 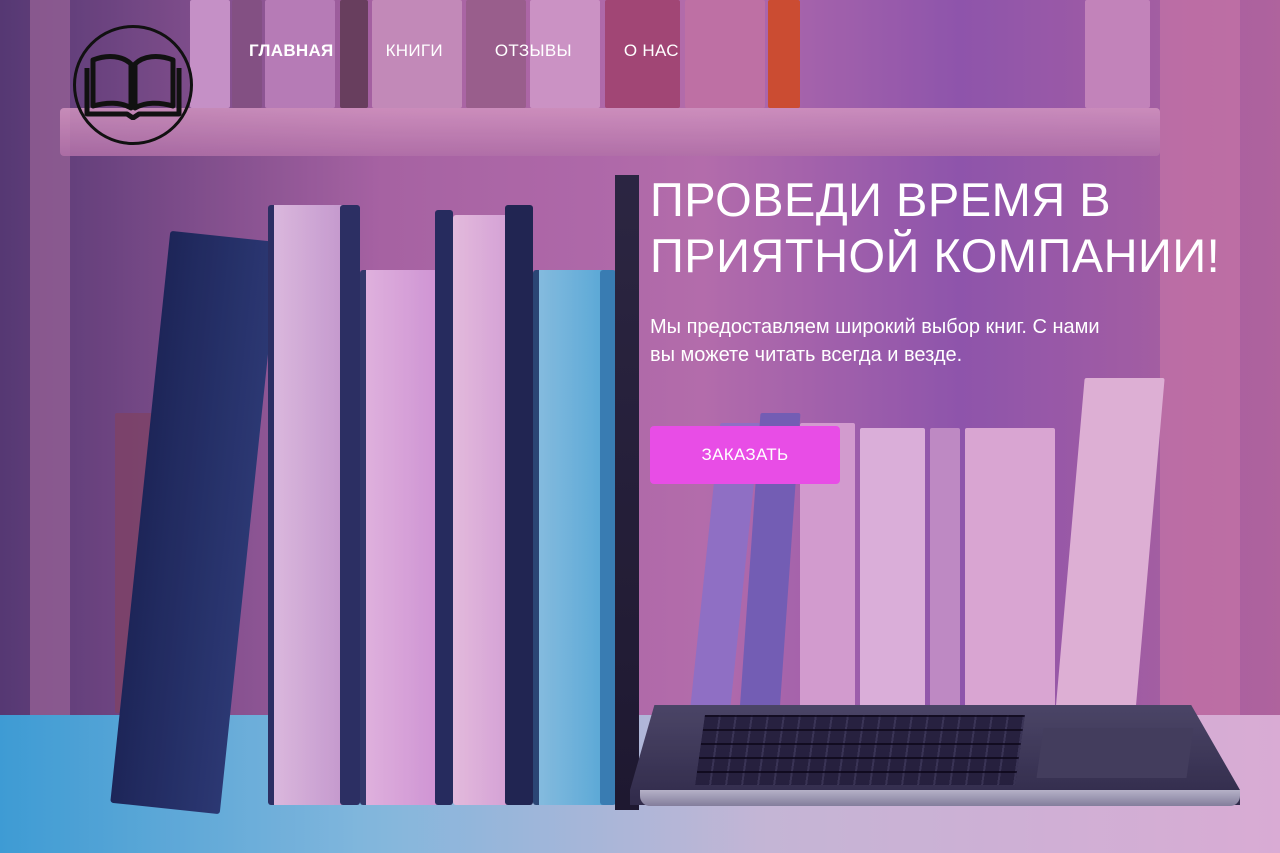 I want to click on hero-headline-line2: ПРИЯТНОЙ КОМПАНИИ!, so click(x=935, y=255).